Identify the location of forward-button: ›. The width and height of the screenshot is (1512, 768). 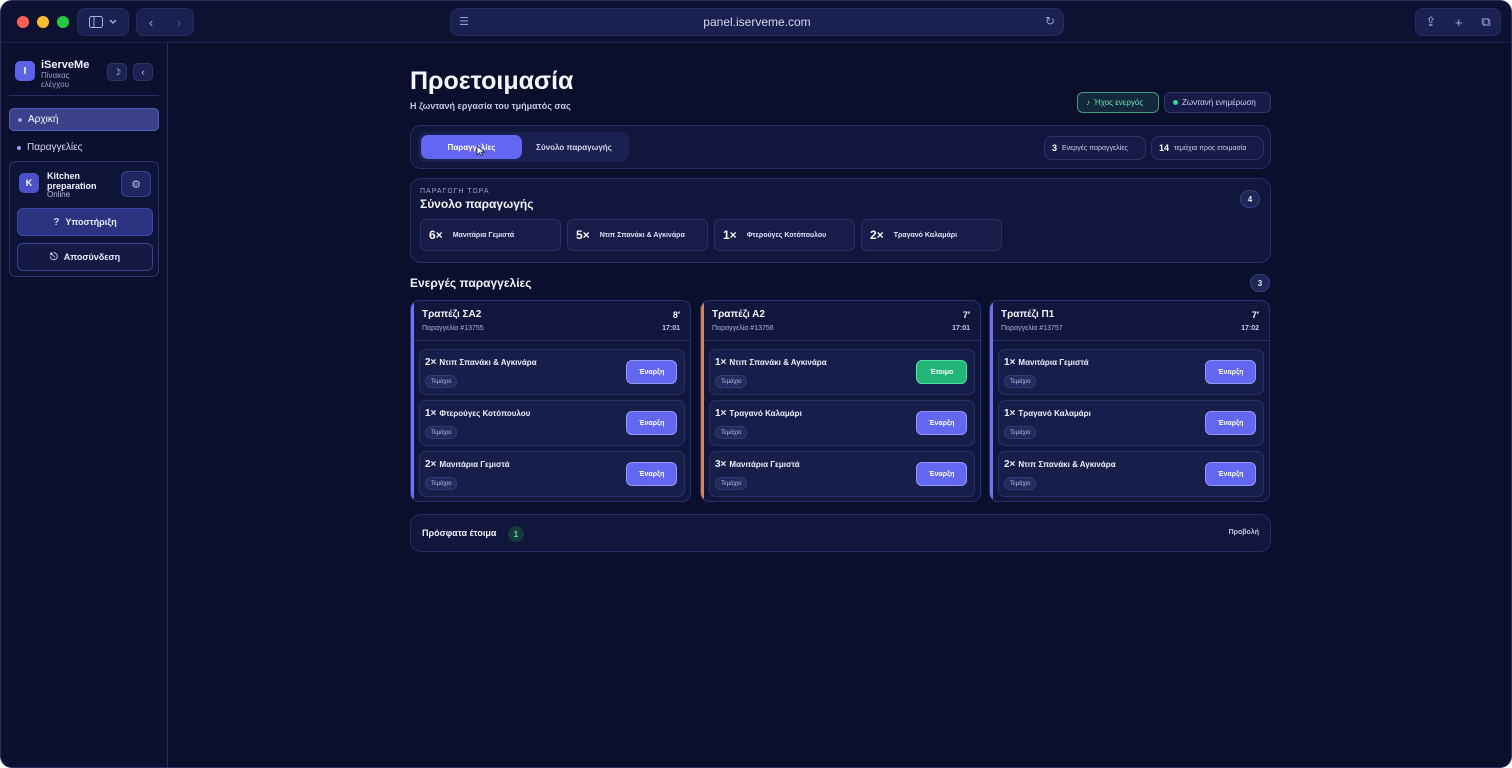
(179, 22).